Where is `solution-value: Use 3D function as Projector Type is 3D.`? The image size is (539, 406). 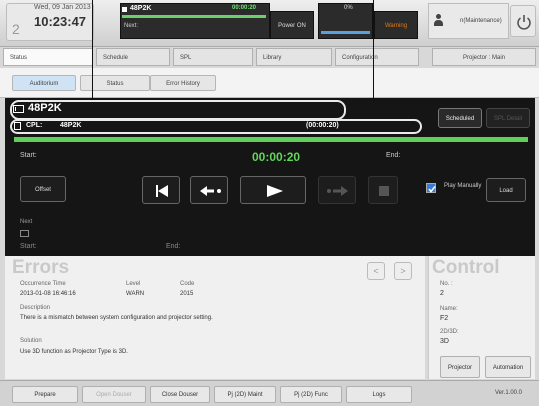 solution-value: Use 3D function as Projector Type is 3D. is located at coordinates (74, 352).